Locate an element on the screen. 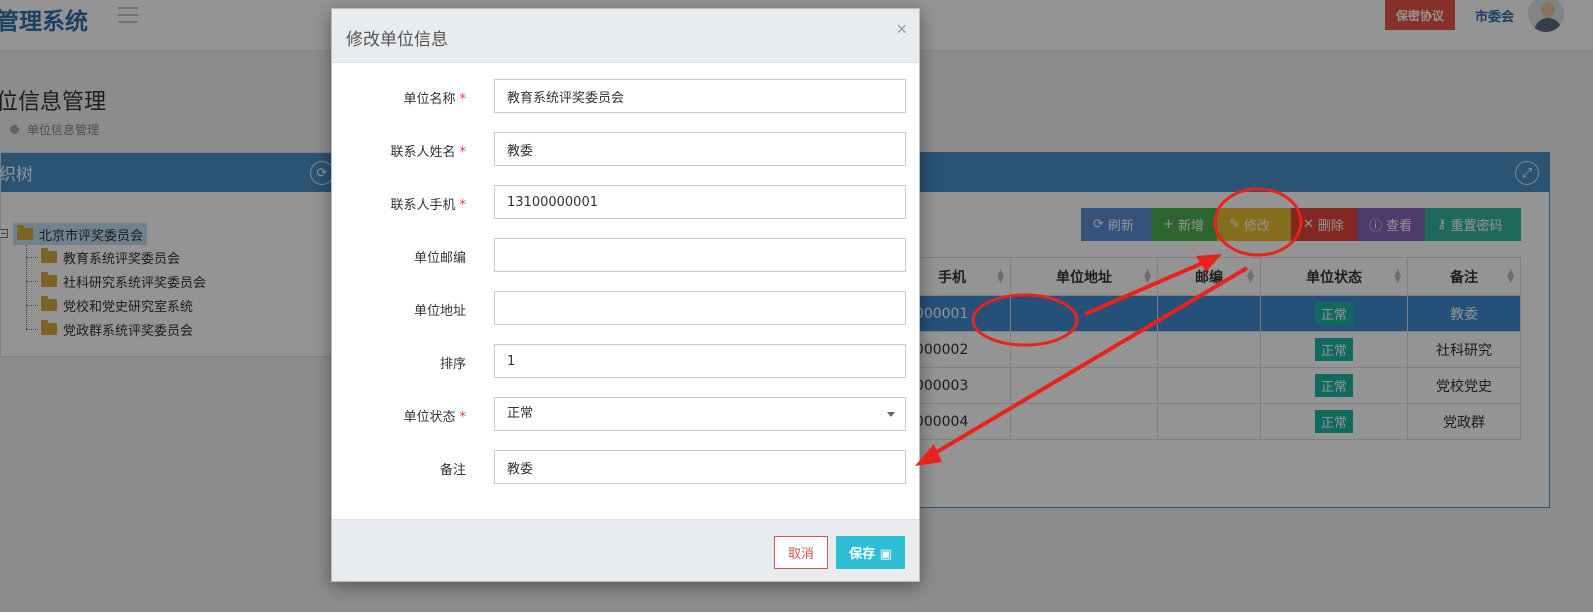 This screenshot has height=612, width=1593. form-row-zip: 单位邮编 is located at coordinates (626, 255).